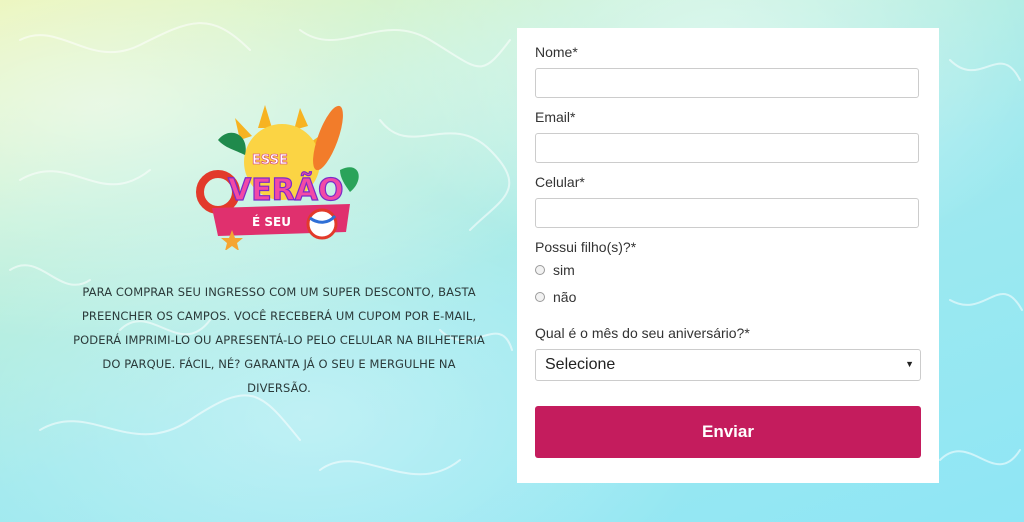 The height and width of the screenshot is (522, 1024). What do you see at coordinates (556, 52) in the screenshot?
I see `name-label: Nome*` at bounding box center [556, 52].